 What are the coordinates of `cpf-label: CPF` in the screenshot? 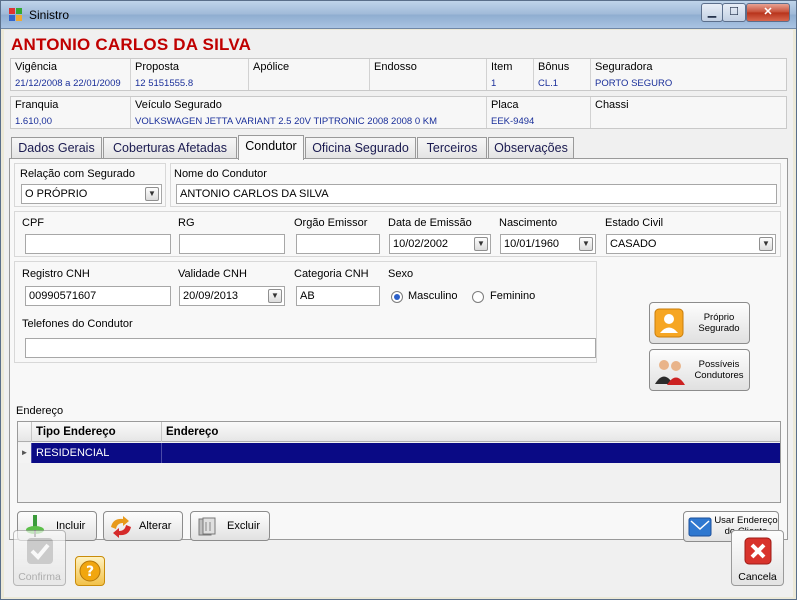 It's located at (33, 223).